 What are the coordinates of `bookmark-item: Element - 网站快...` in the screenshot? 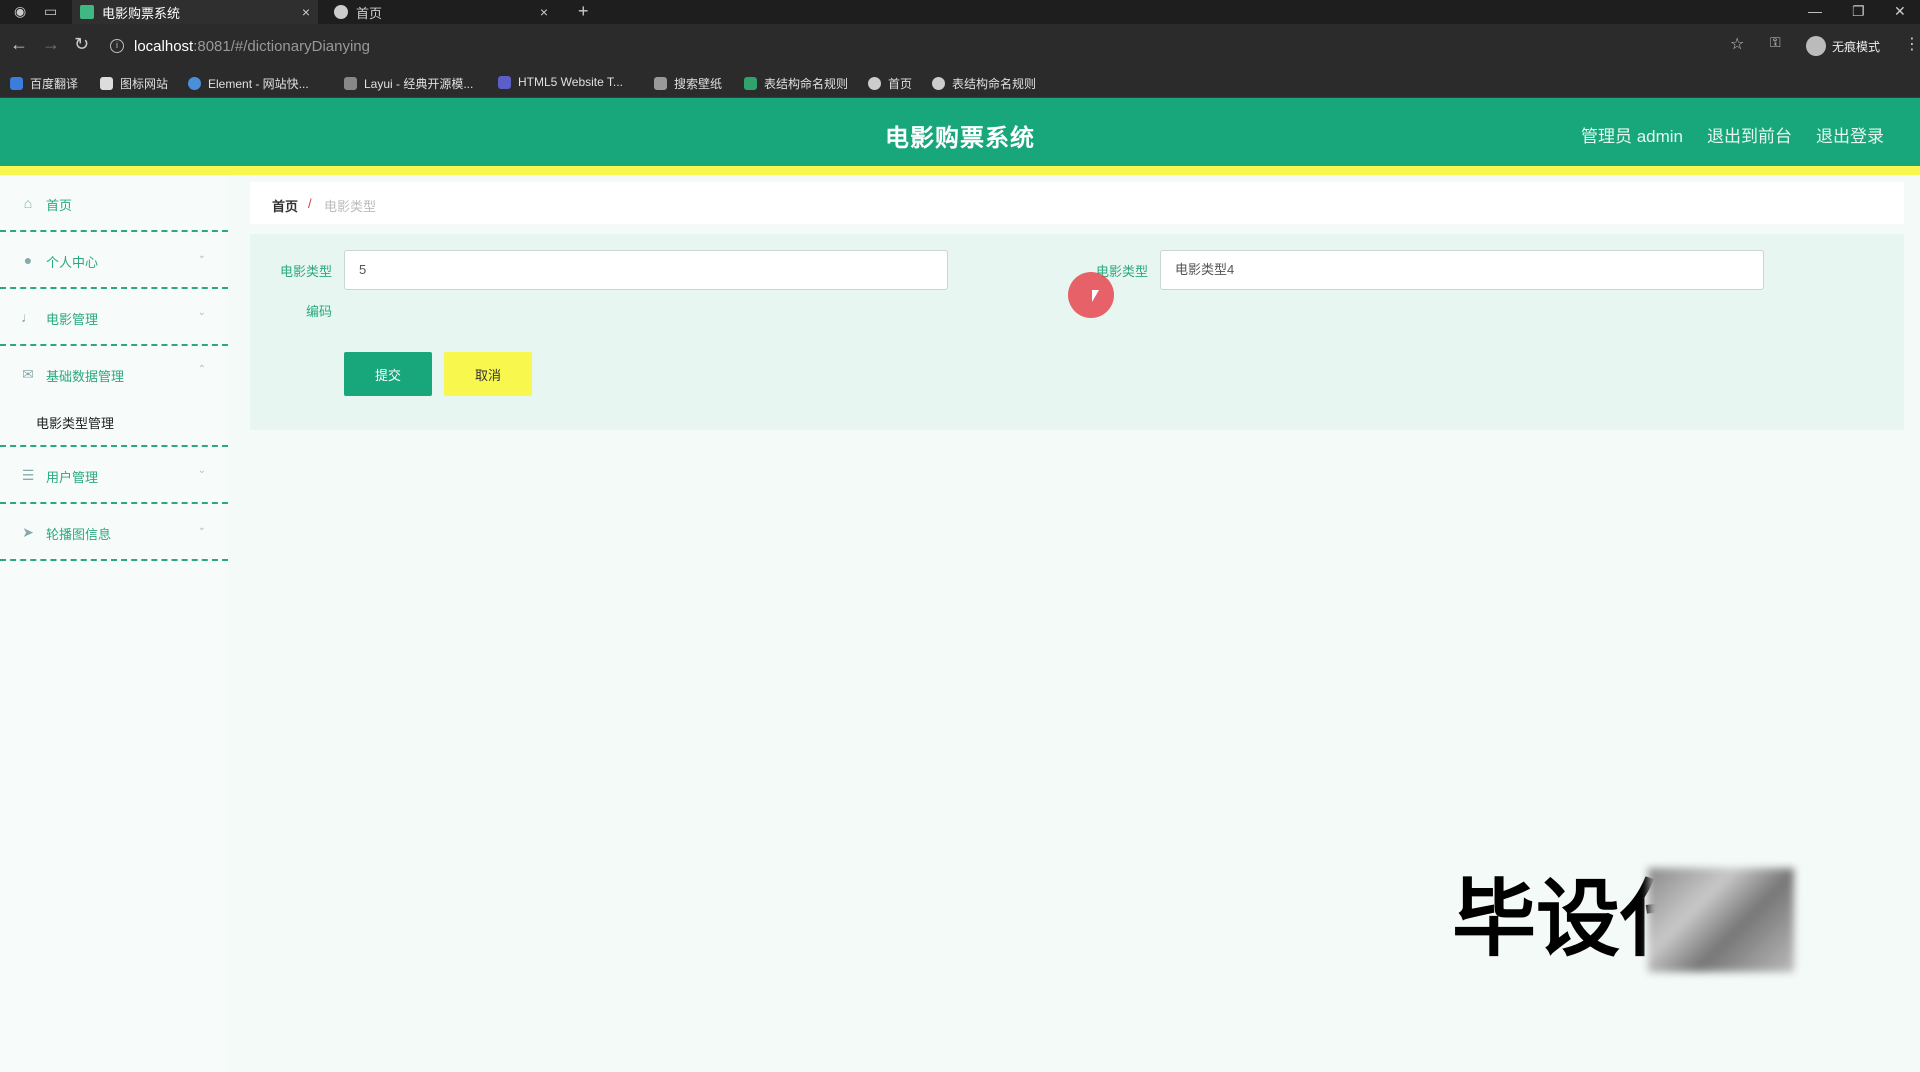 It's located at (248, 83).